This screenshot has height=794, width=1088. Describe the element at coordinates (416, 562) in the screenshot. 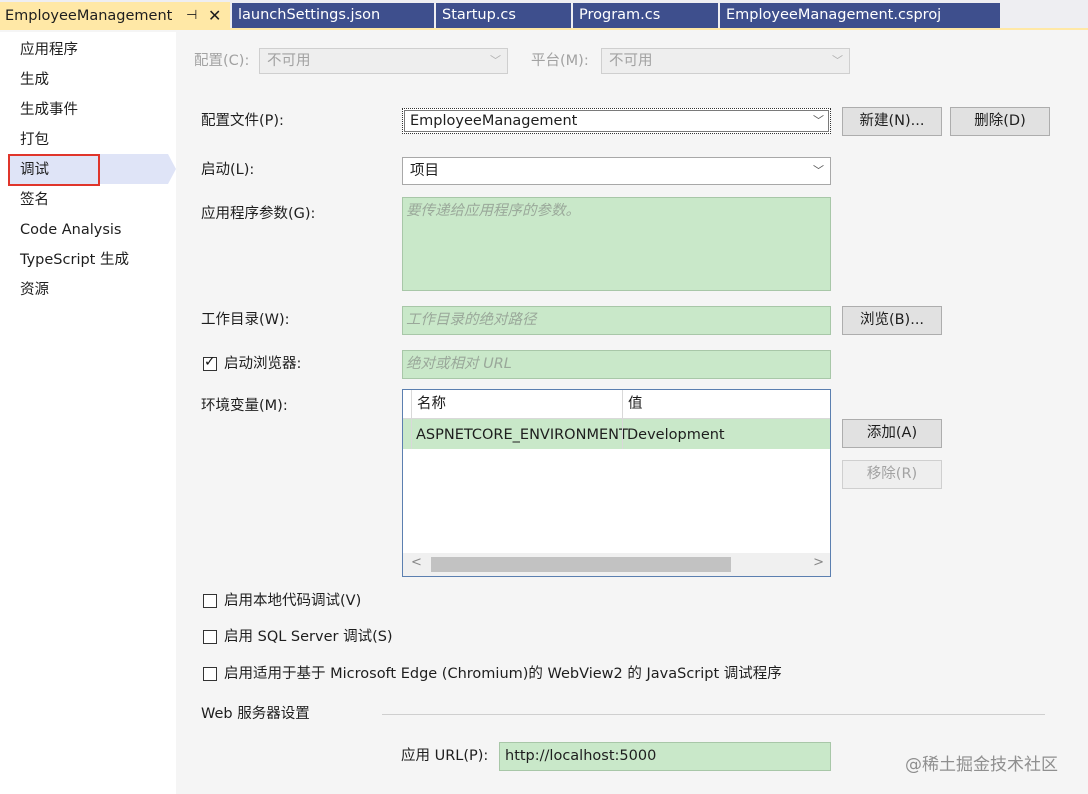

I see `scroll-left-icon: <` at that location.